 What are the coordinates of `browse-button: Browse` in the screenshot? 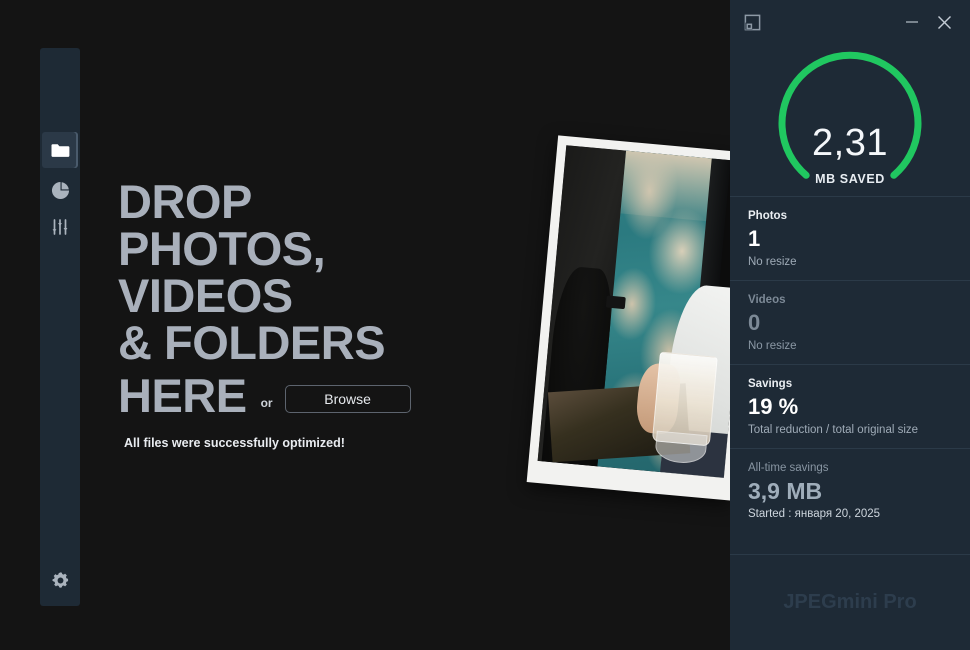 It's located at (347, 398).